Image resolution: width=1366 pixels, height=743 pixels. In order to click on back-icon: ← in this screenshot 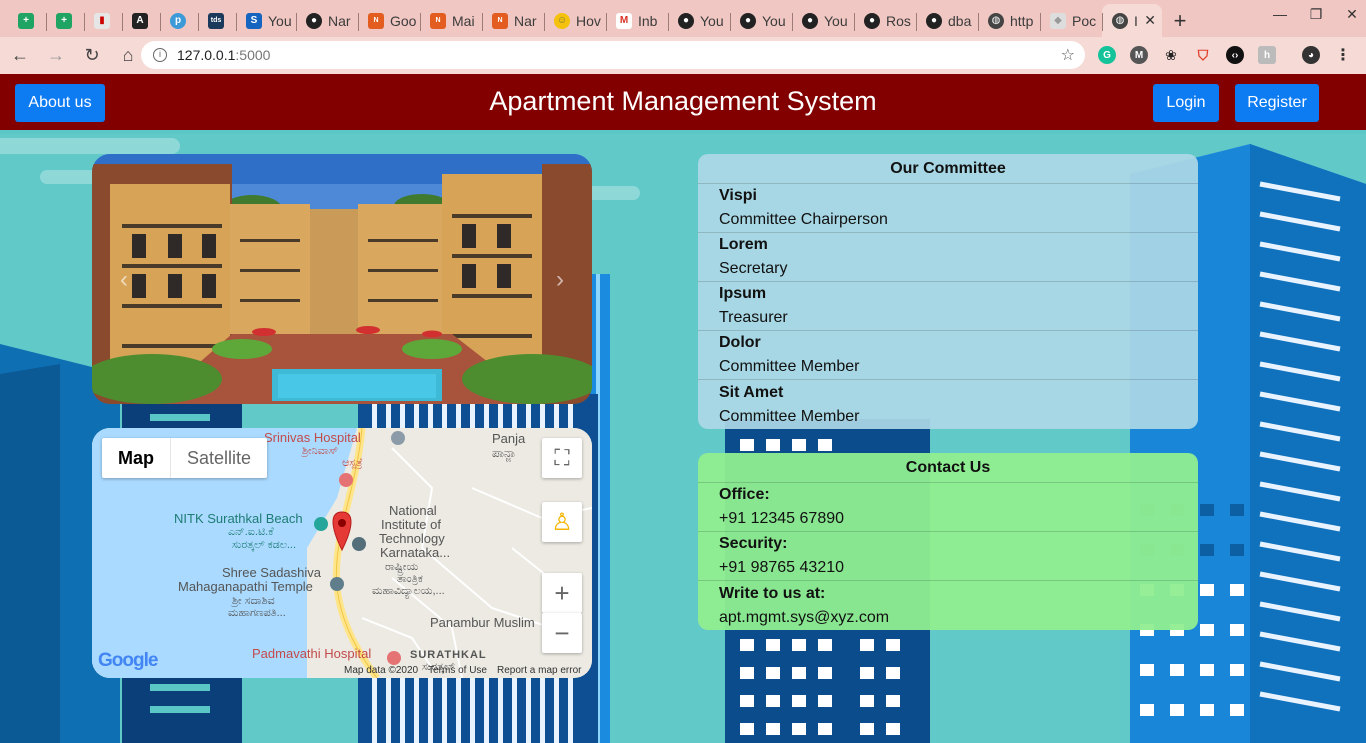, I will do `click(20, 56)`.